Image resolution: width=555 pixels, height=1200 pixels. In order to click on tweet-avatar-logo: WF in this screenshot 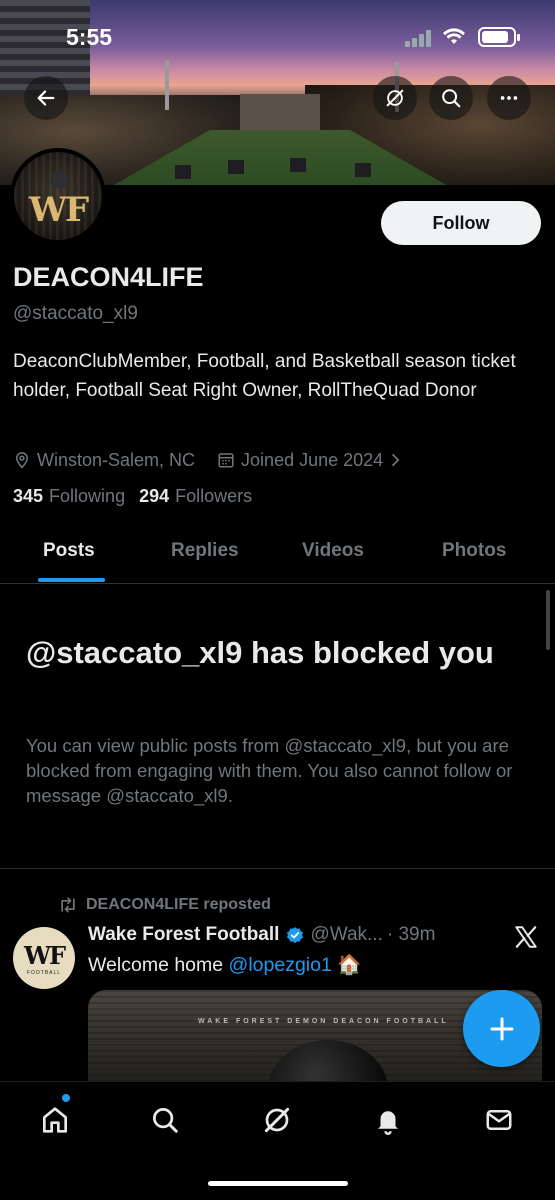, I will do `click(45, 955)`.